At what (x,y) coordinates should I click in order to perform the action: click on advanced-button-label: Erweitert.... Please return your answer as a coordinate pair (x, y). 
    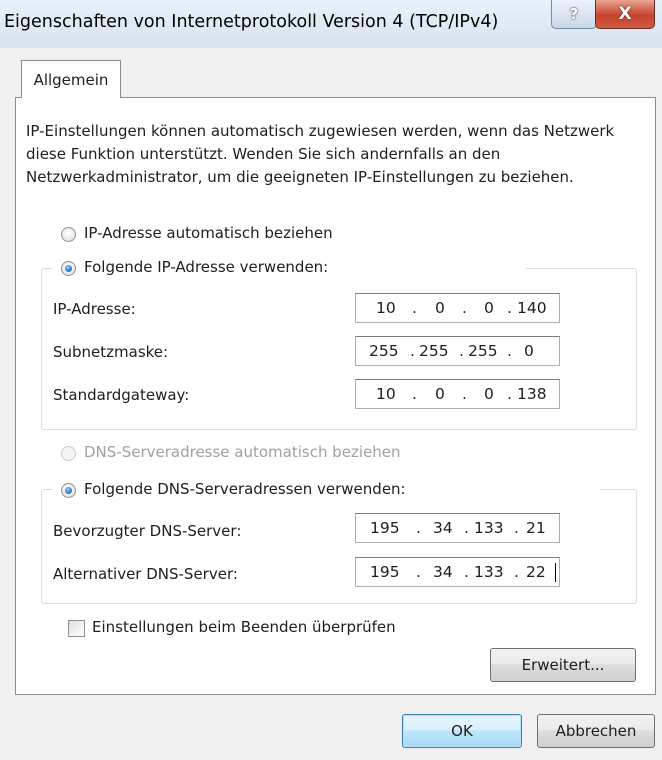
    Looking at the image, I should click on (563, 665).